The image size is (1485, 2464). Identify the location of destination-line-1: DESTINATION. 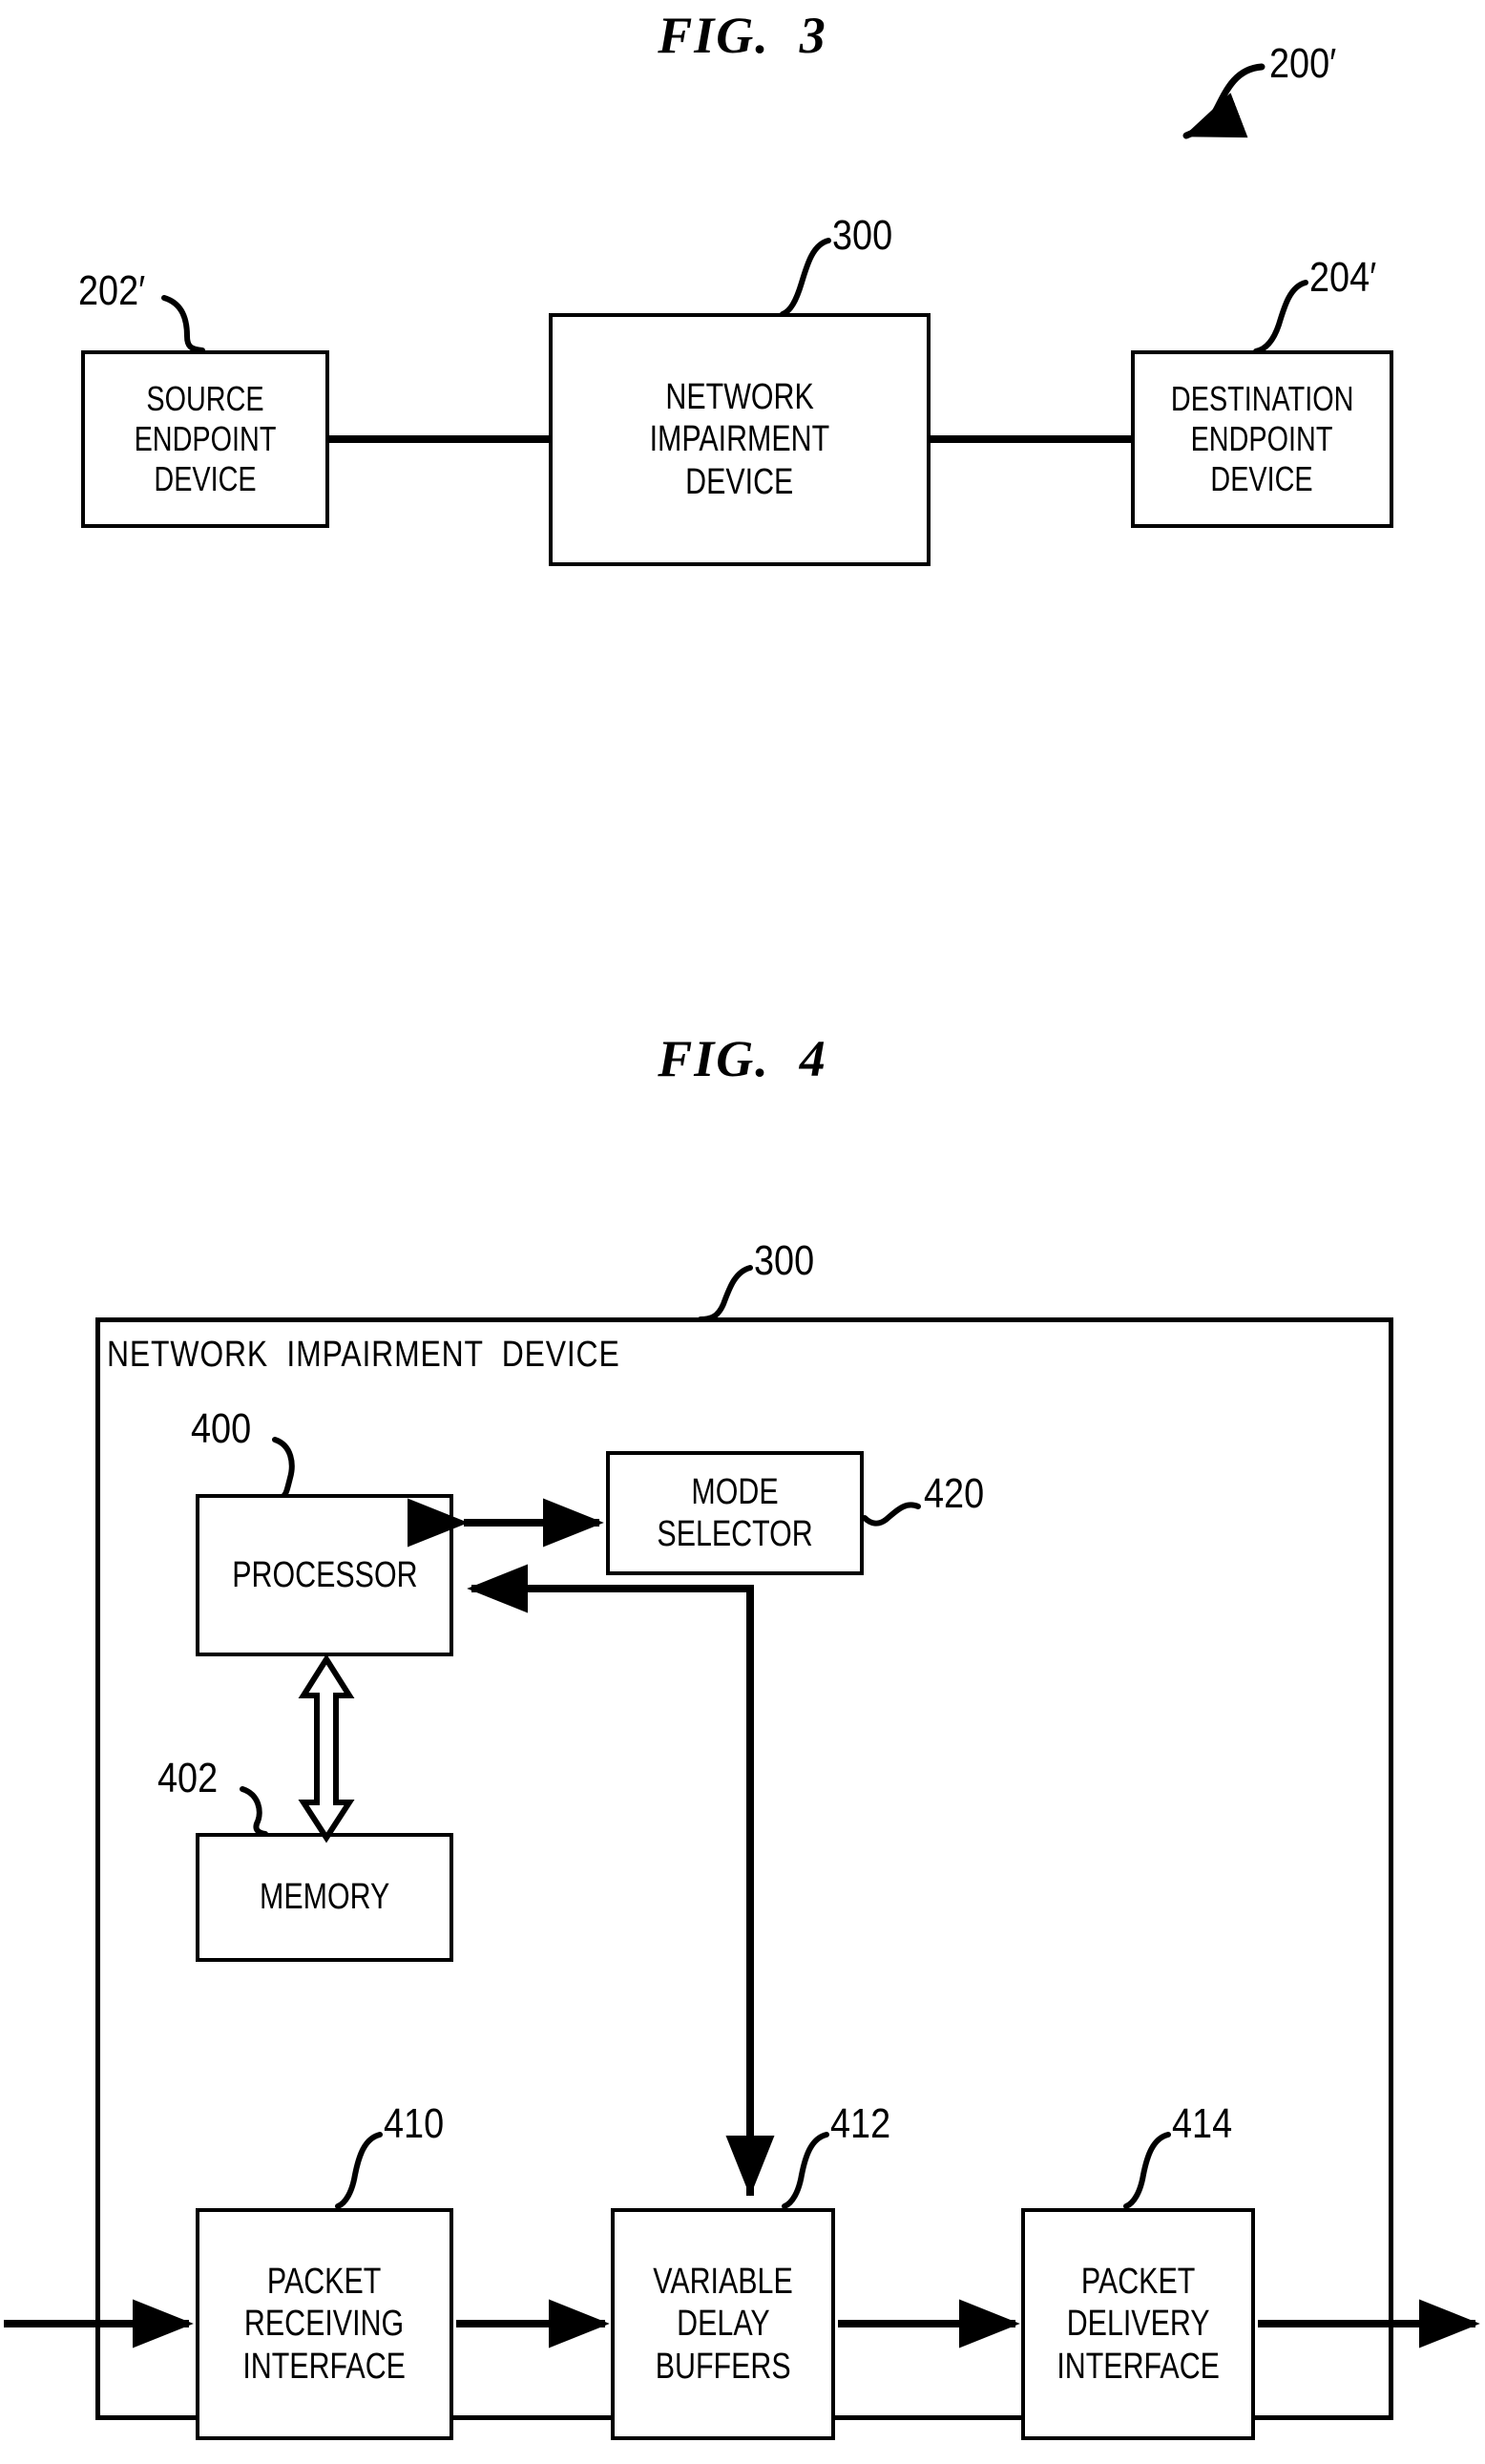
(1262, 399).